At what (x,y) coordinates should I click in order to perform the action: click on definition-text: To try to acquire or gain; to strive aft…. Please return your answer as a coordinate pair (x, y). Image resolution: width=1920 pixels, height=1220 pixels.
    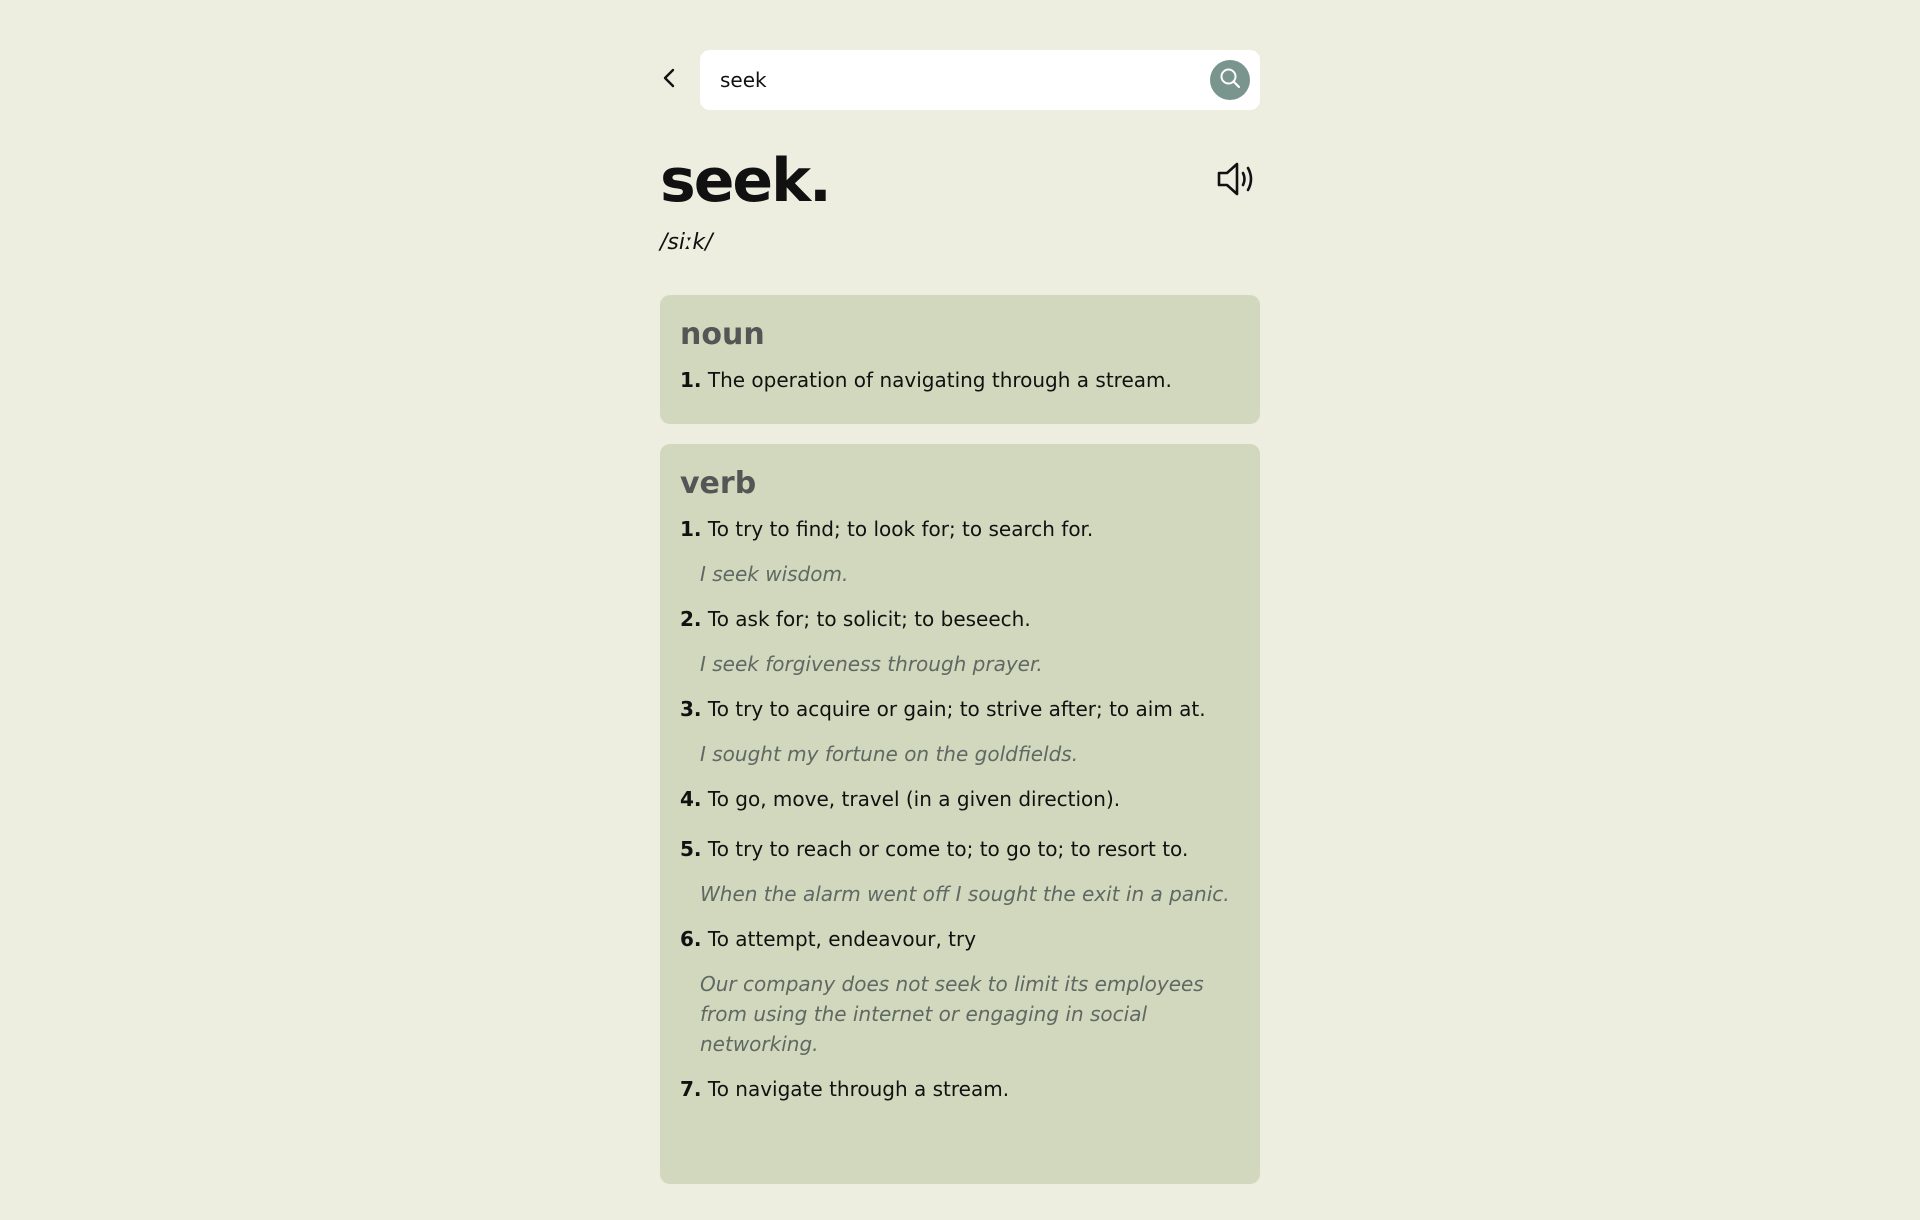
    Looking at the image, I should click on (953, 709).